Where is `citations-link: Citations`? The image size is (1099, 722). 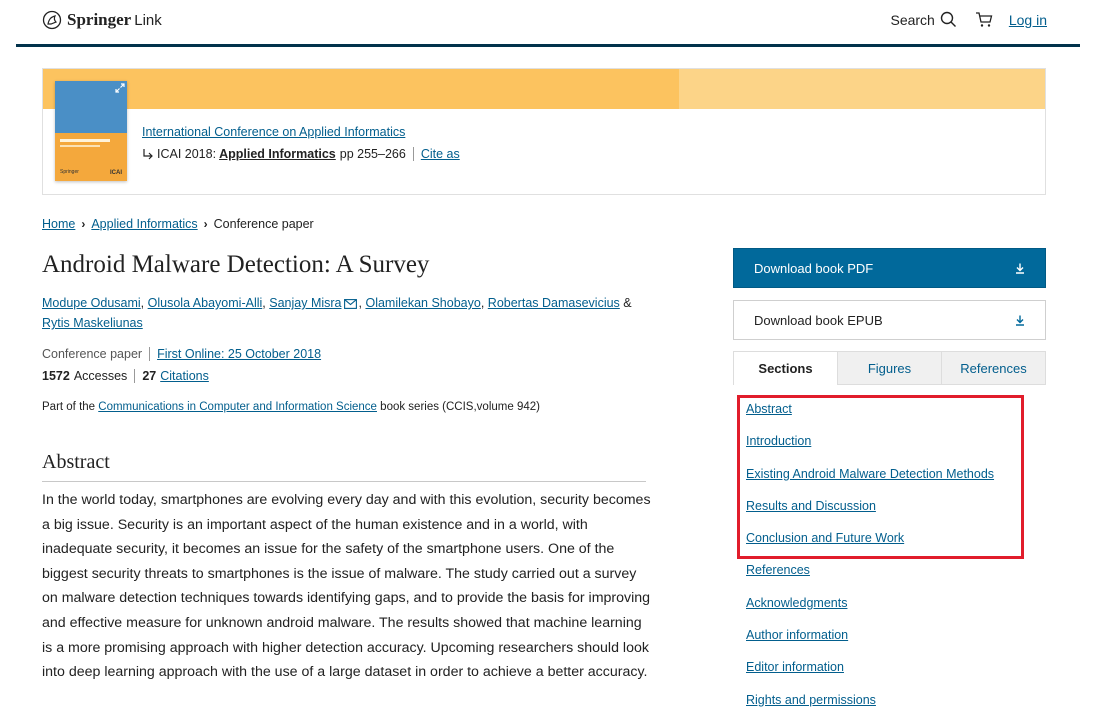
citations-link: Citations is located at coordinates (184, 376).